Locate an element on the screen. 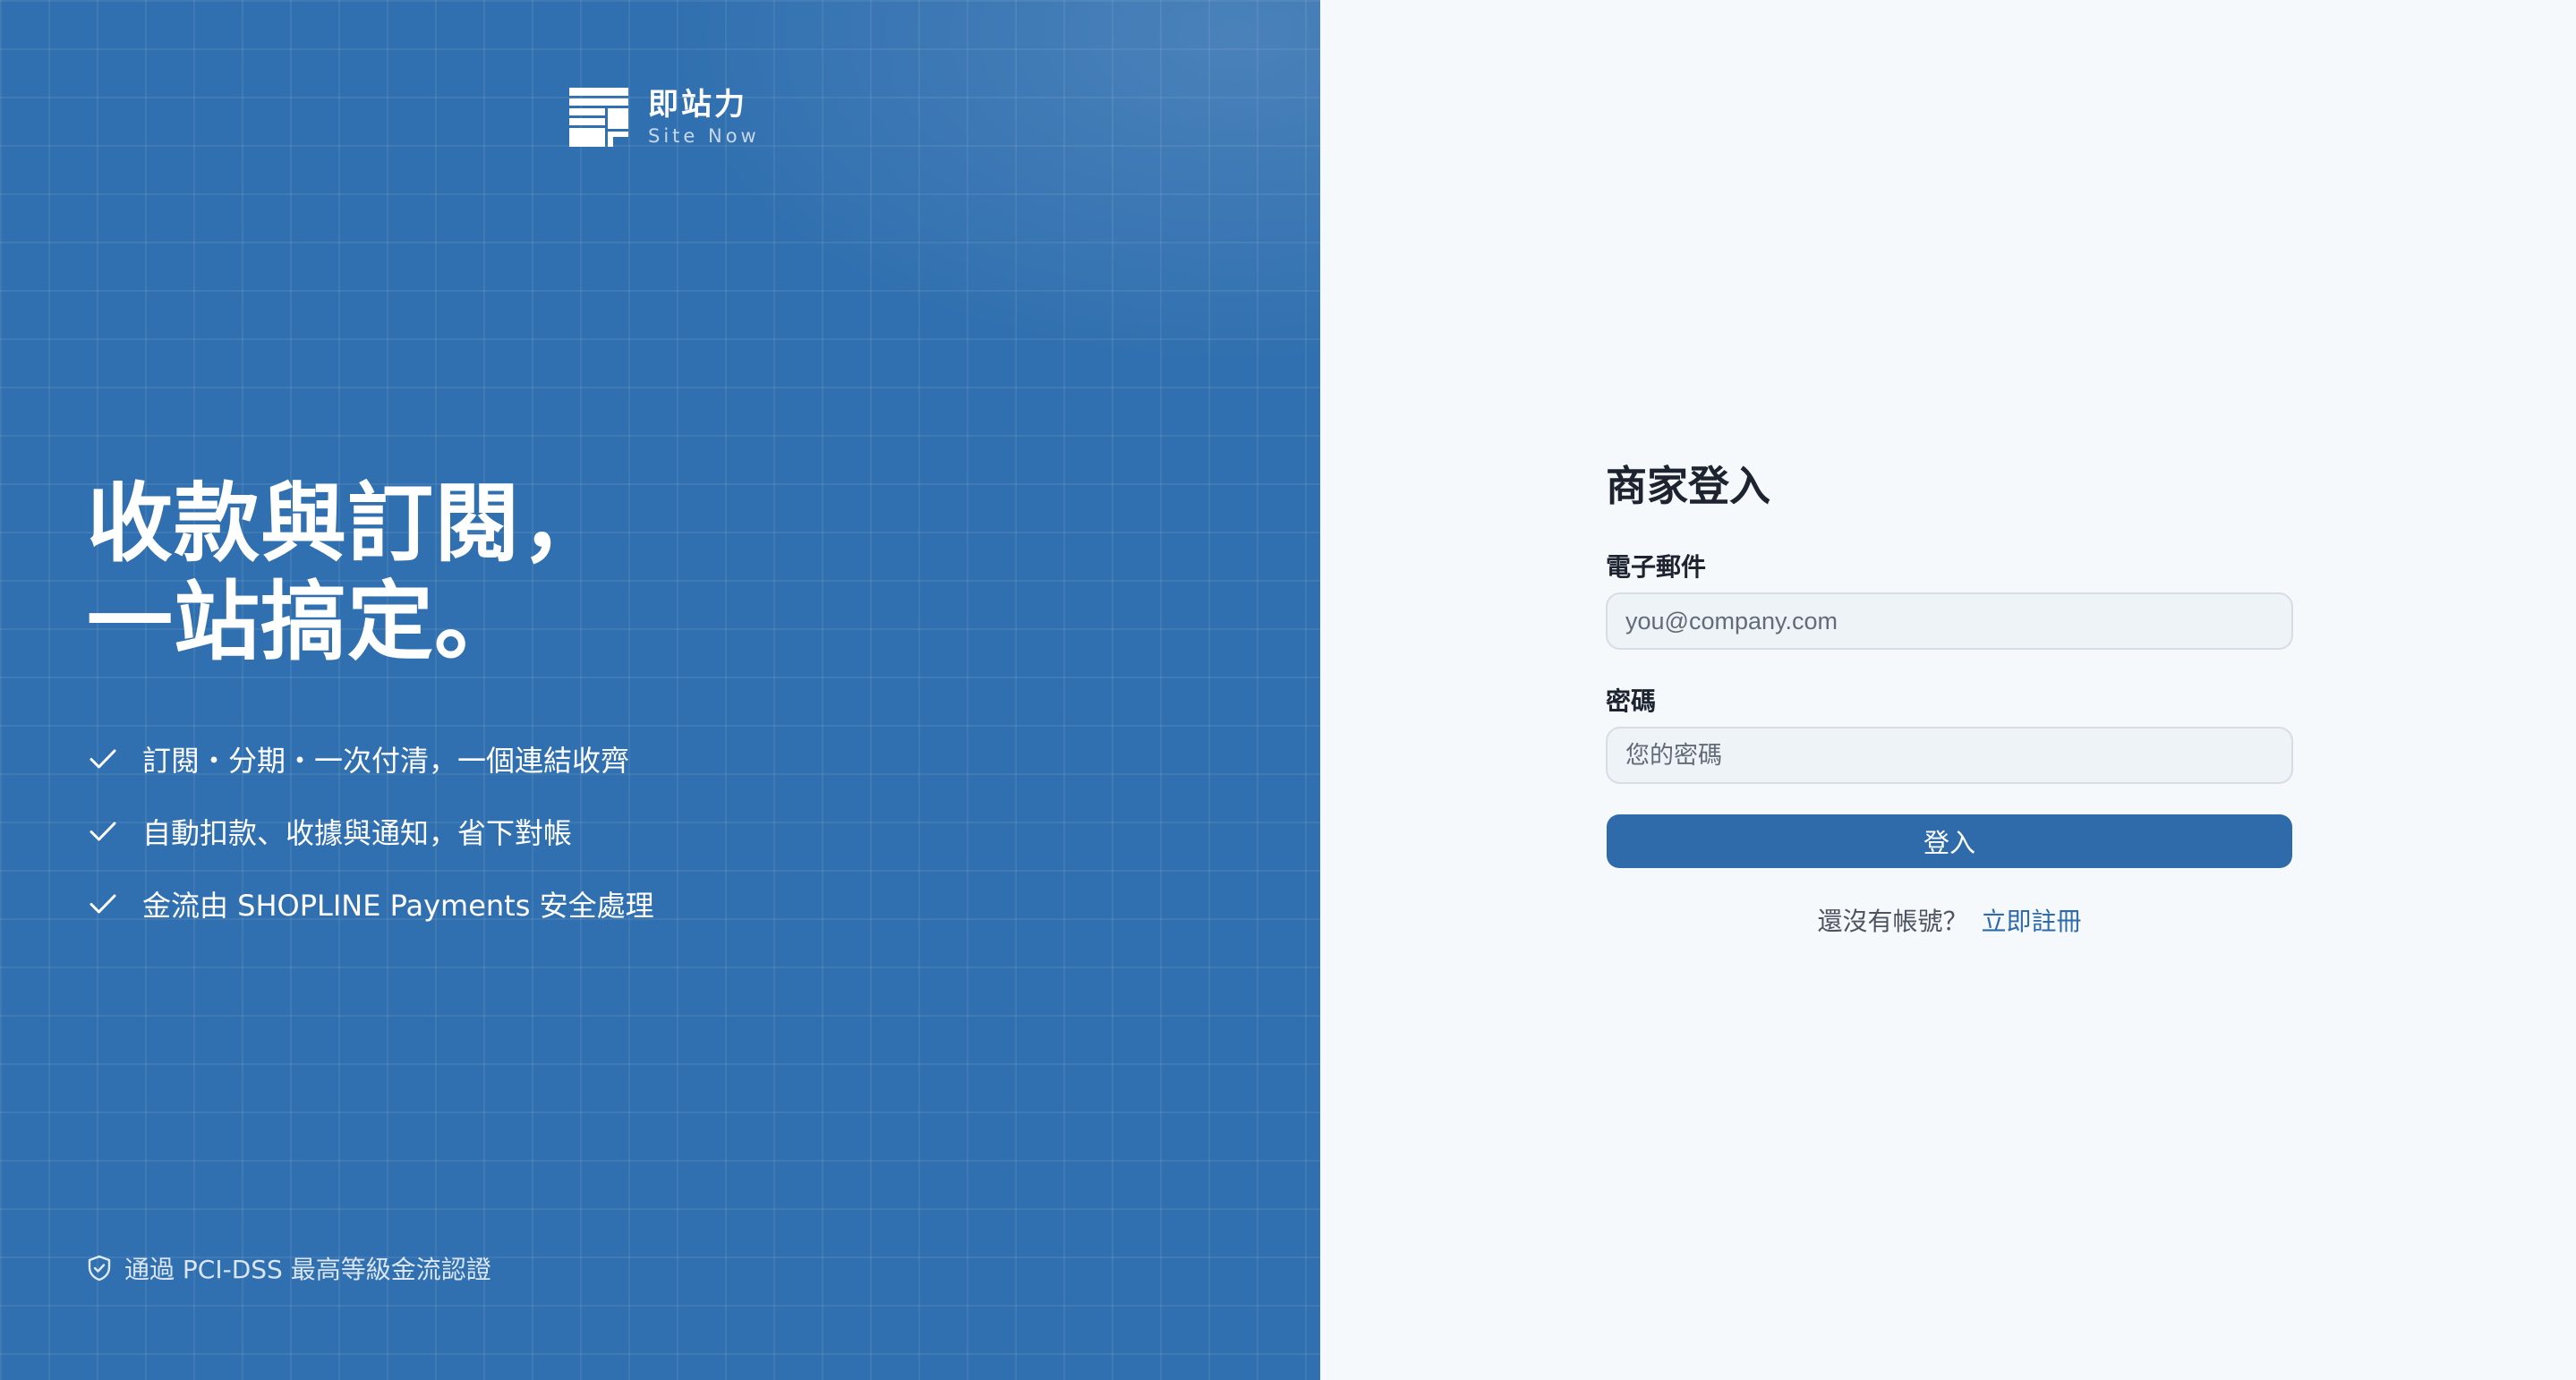  login-title: 商家登入 is located at coordinates (1688, 486).